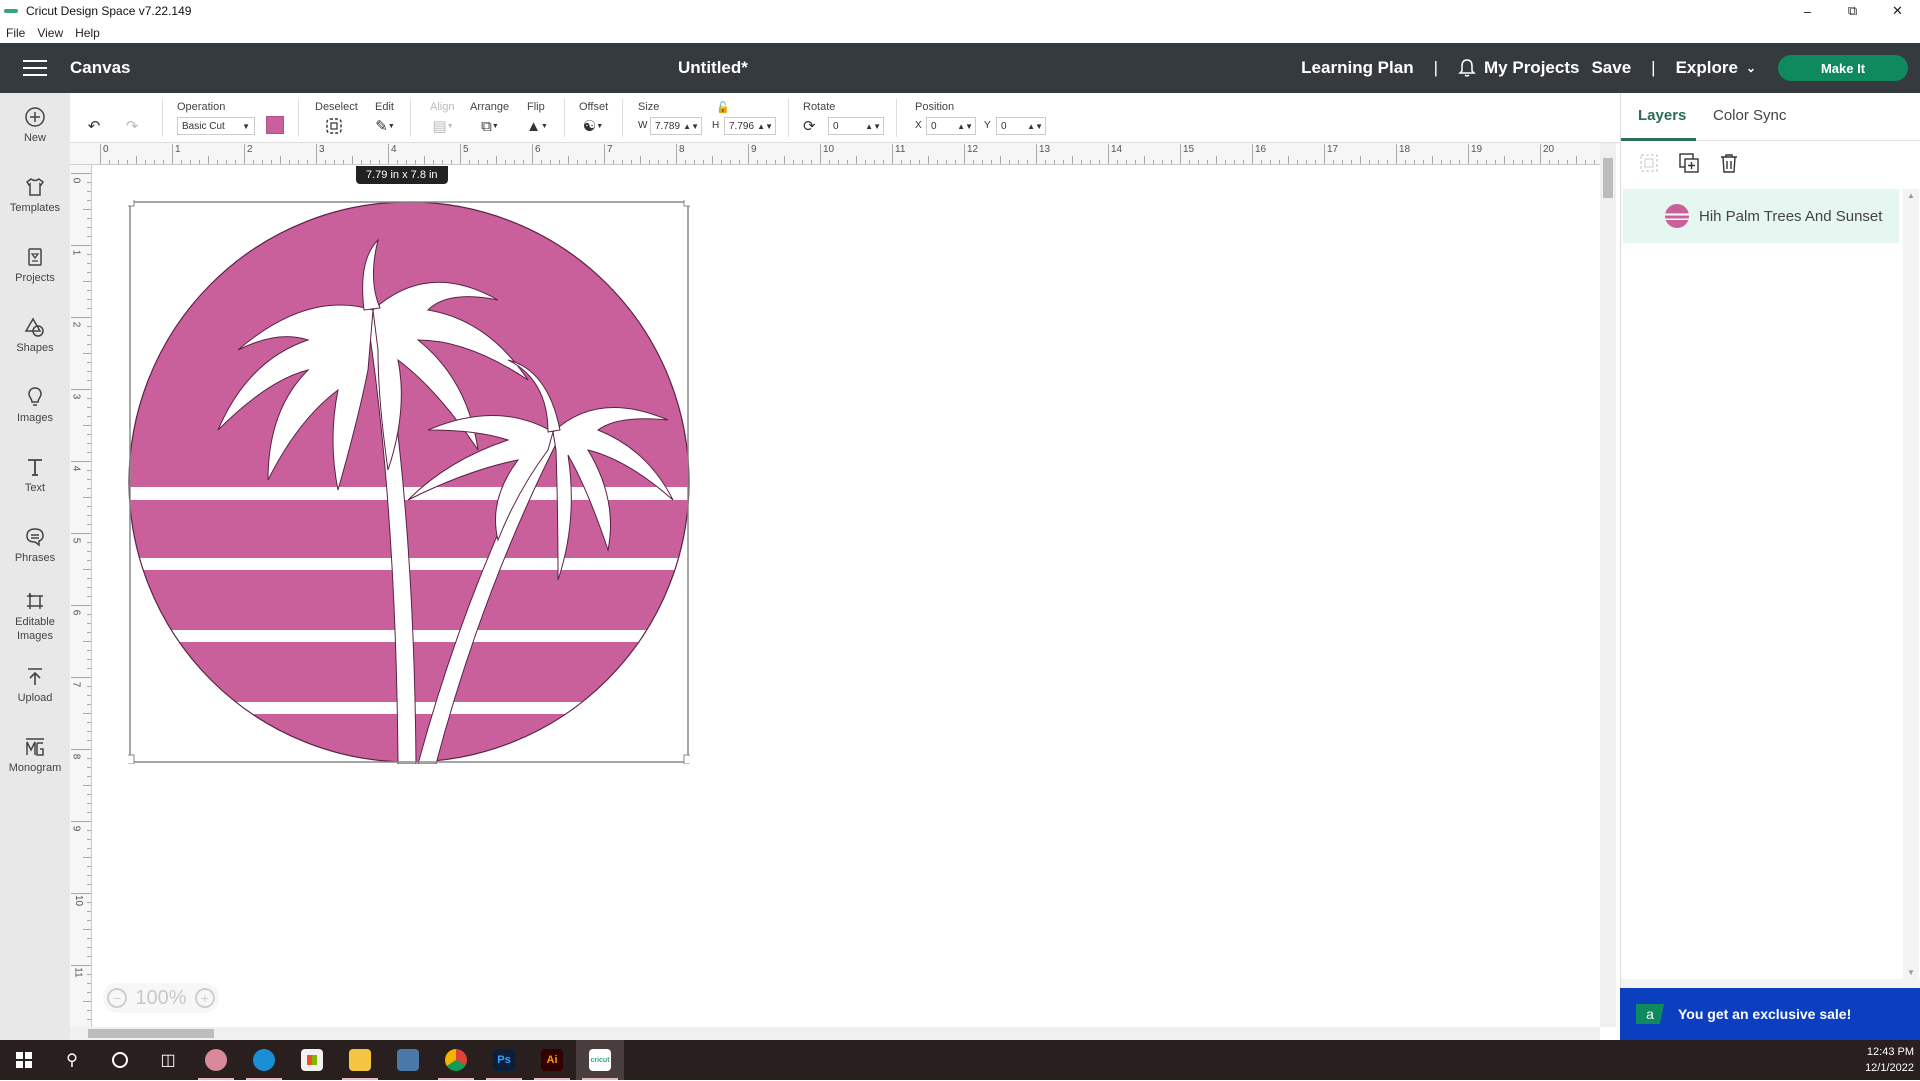  Describe the element at coordinates (1897, 11) in the screenshot. I see `close-button: ✕` at that location.